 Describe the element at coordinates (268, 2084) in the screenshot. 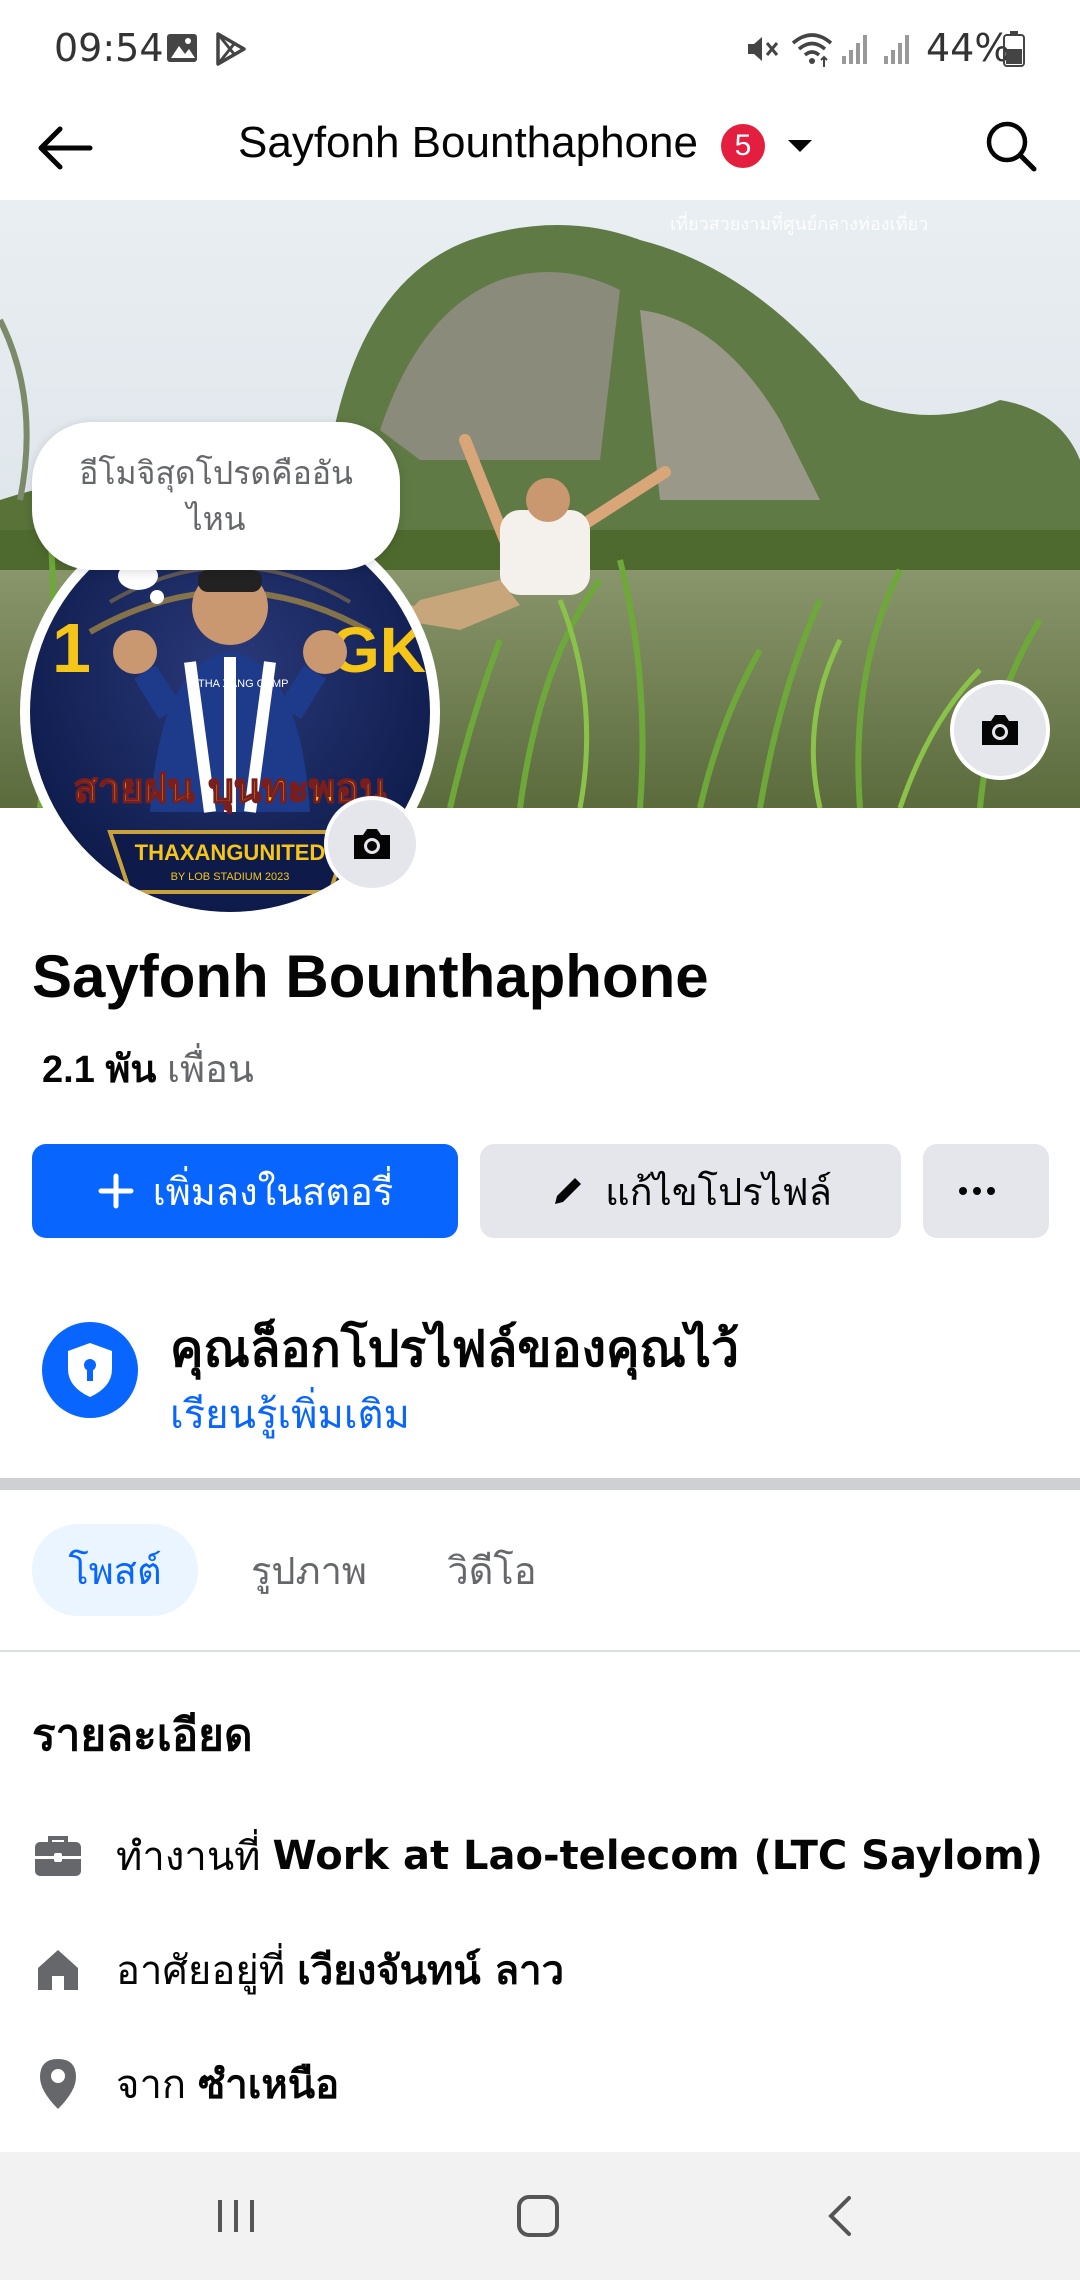

I see `detail-hometown-value: ซำเหนือ` at that location.